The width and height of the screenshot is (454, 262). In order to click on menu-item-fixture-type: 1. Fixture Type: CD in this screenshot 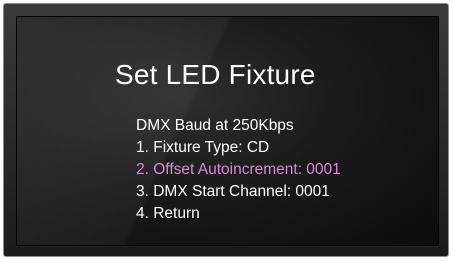, I will do `click(238, 148)`.